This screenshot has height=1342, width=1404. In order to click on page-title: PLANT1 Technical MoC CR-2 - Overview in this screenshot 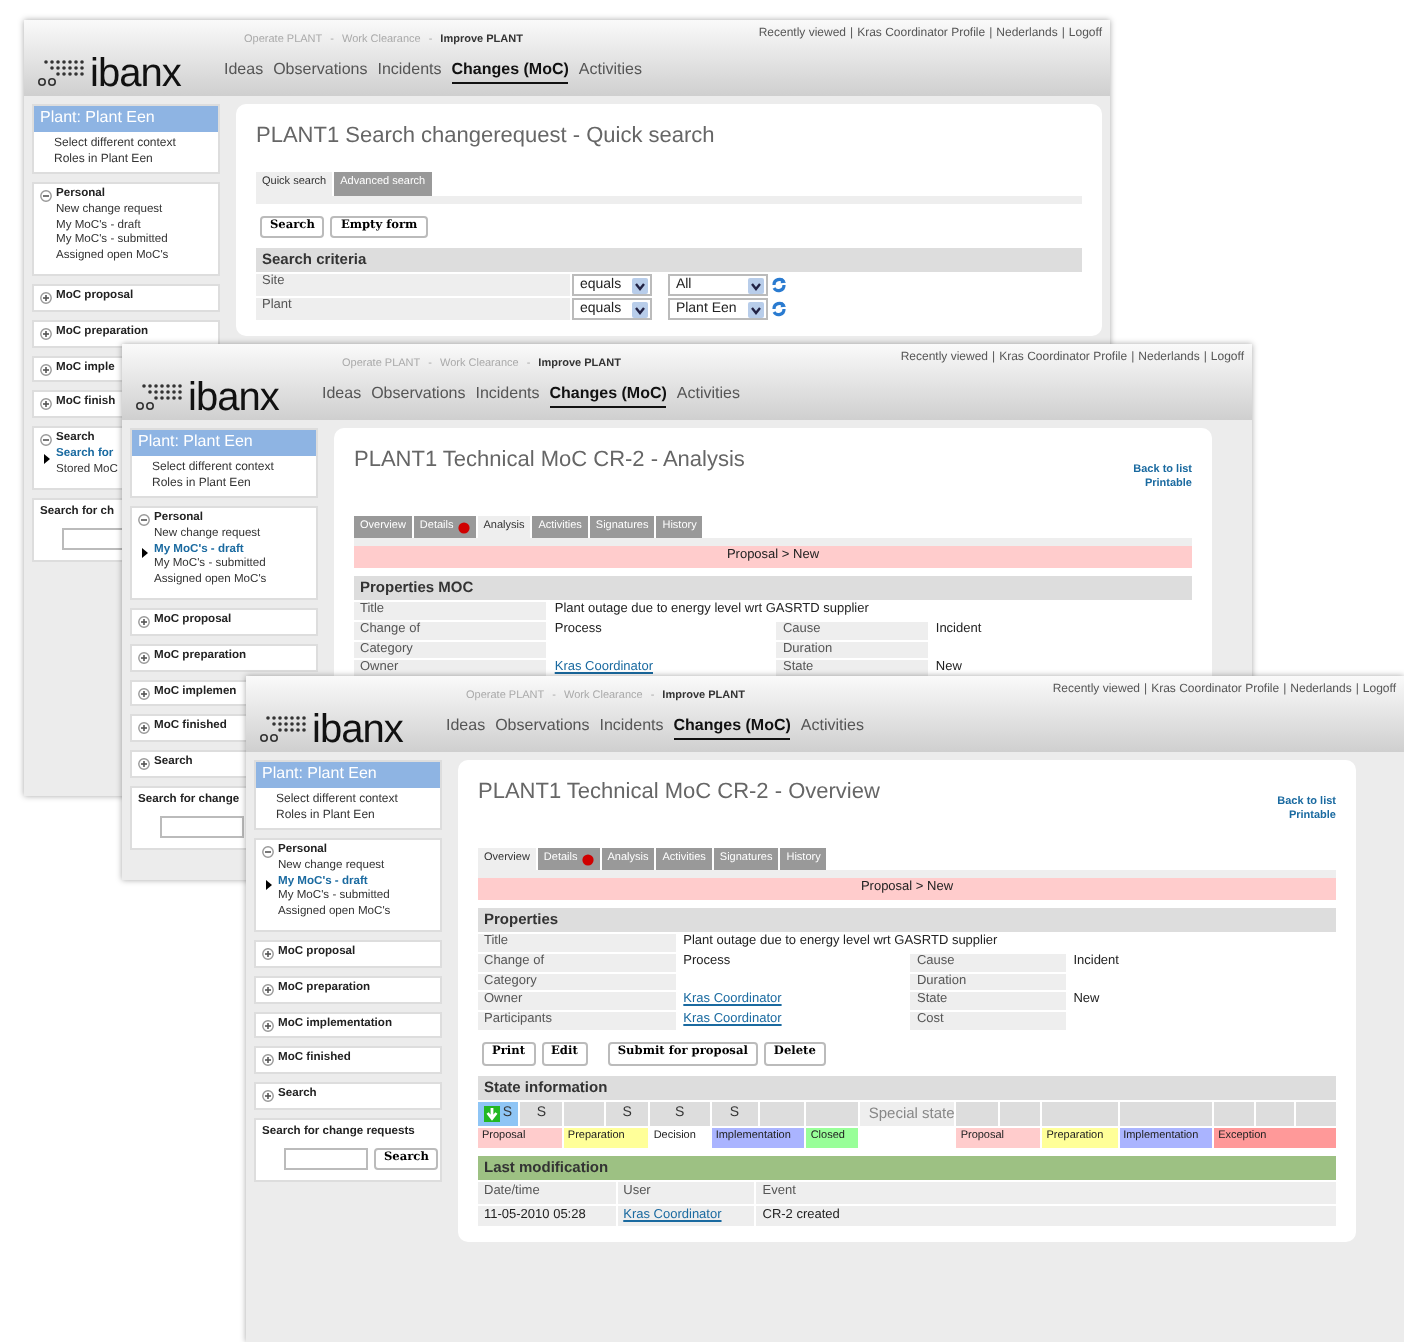, I will do `click(679, 793)`.